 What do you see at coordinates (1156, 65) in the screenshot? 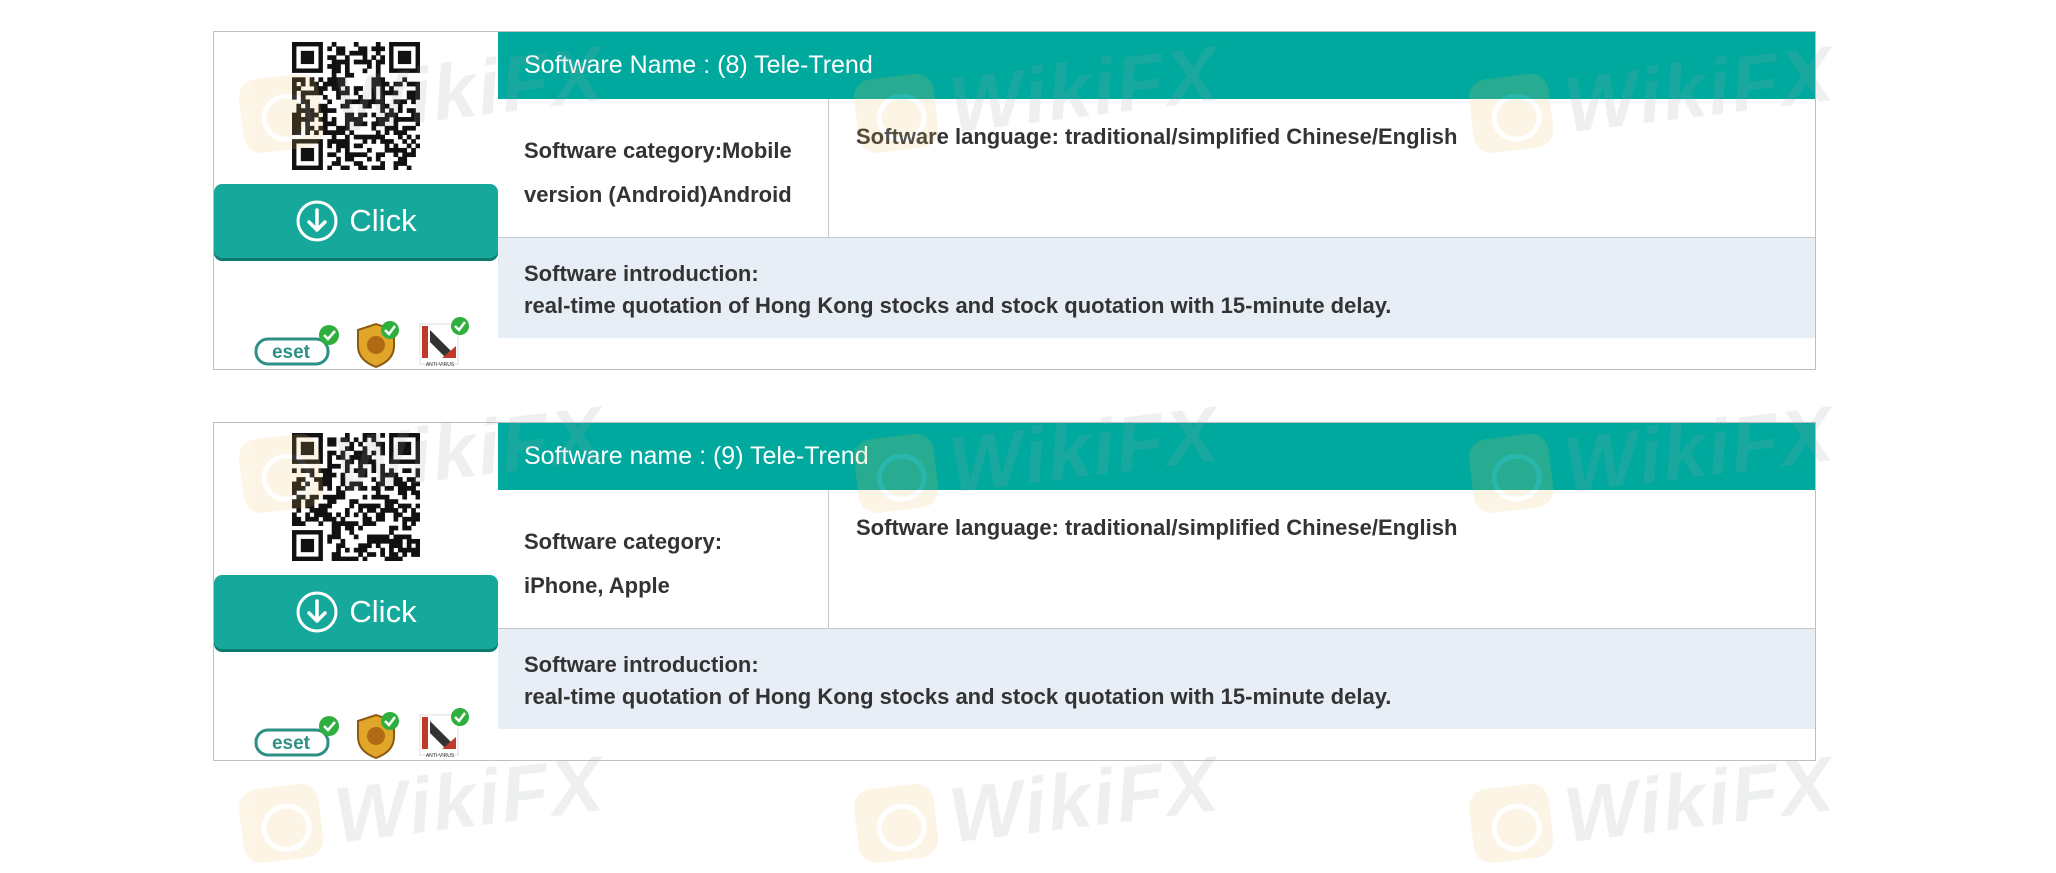
I see `software-name-header: Software Name : (8) Tele-Trend` at bounding box center [1156, 65].